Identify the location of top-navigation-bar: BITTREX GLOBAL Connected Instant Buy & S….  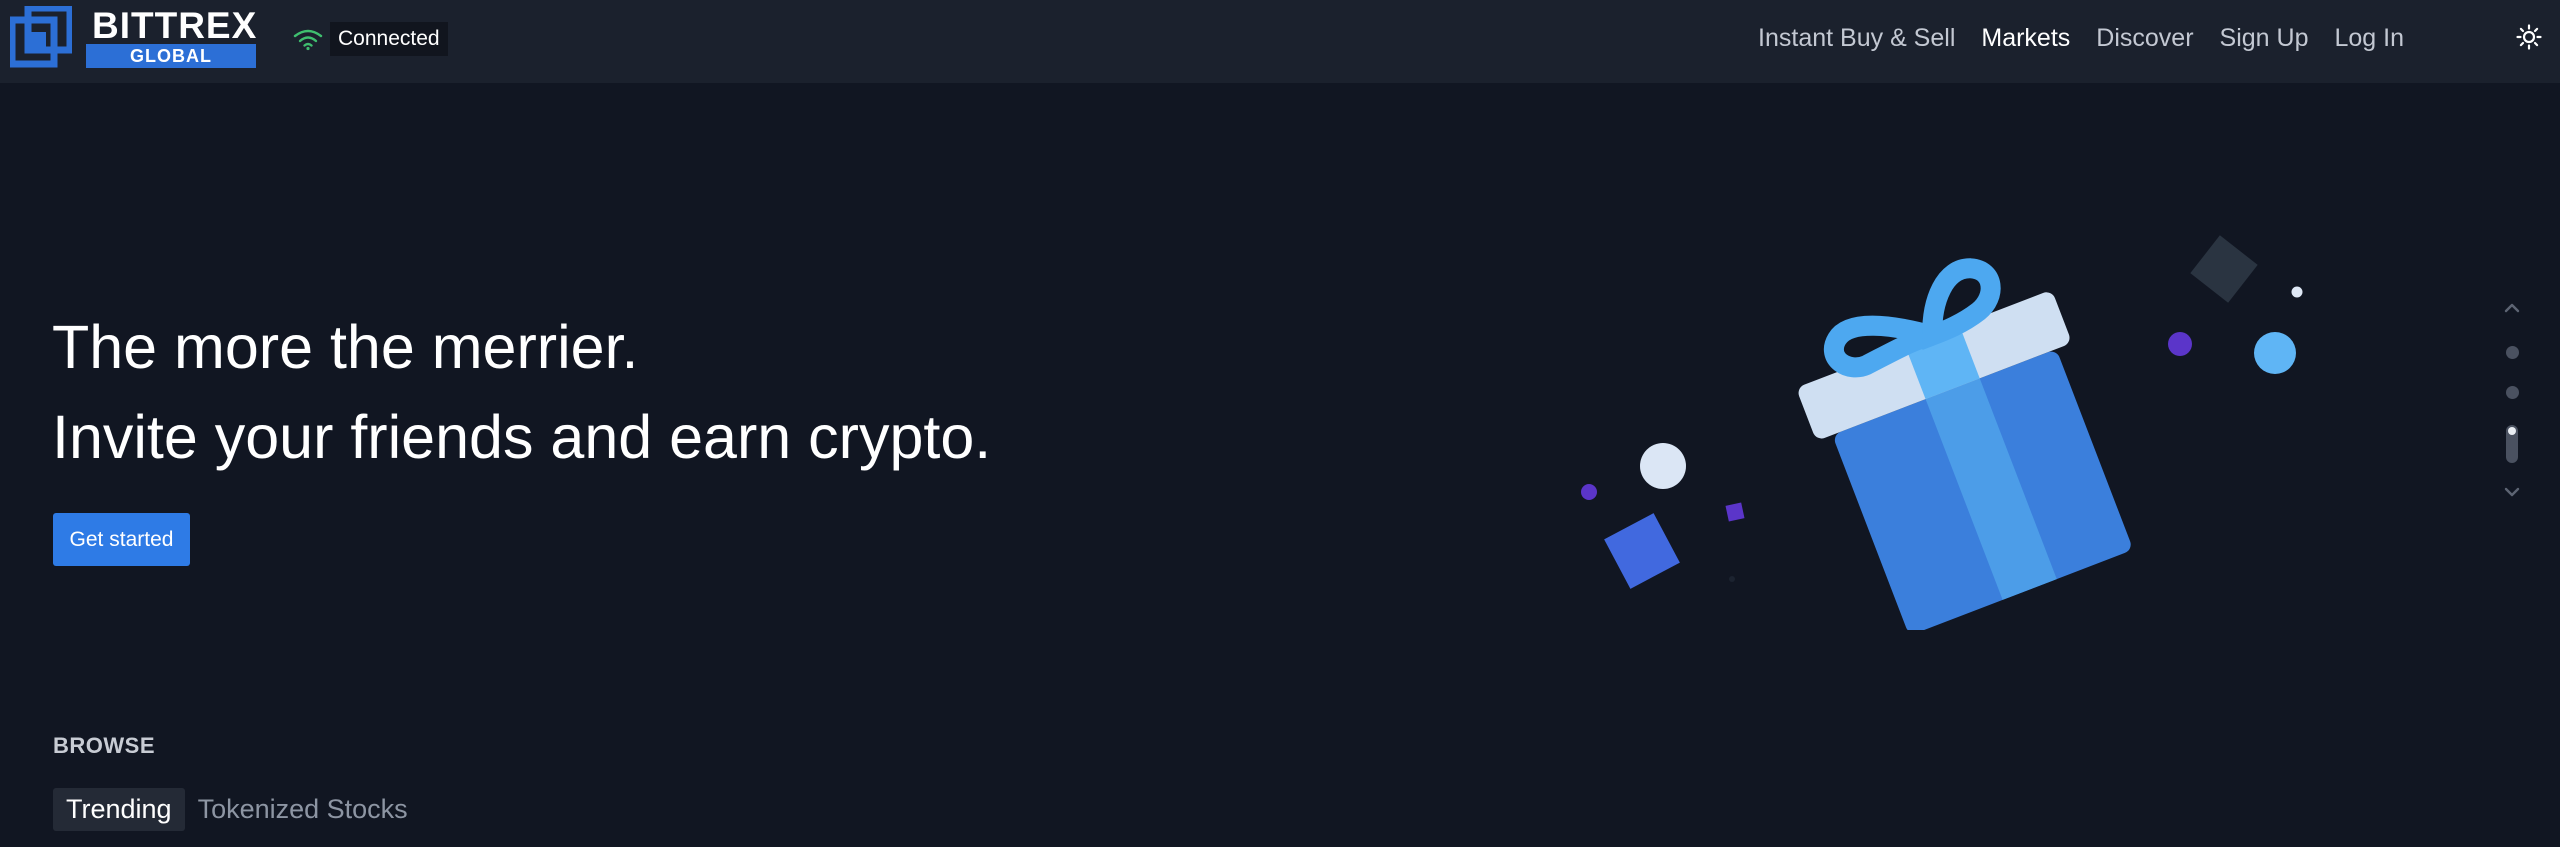
(1280, 41).